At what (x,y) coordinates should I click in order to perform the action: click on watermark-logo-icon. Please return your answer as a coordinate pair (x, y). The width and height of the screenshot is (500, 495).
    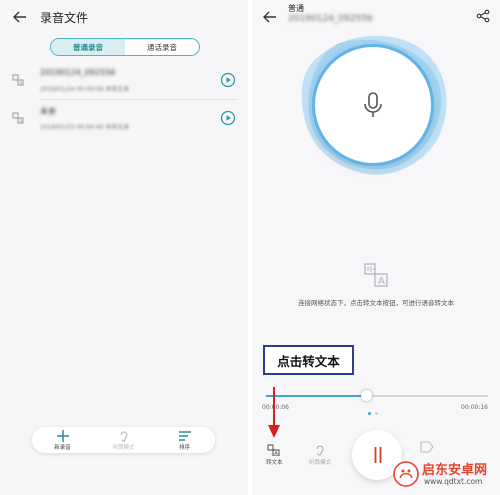
    Looking at the image, I should click on (406, 474).